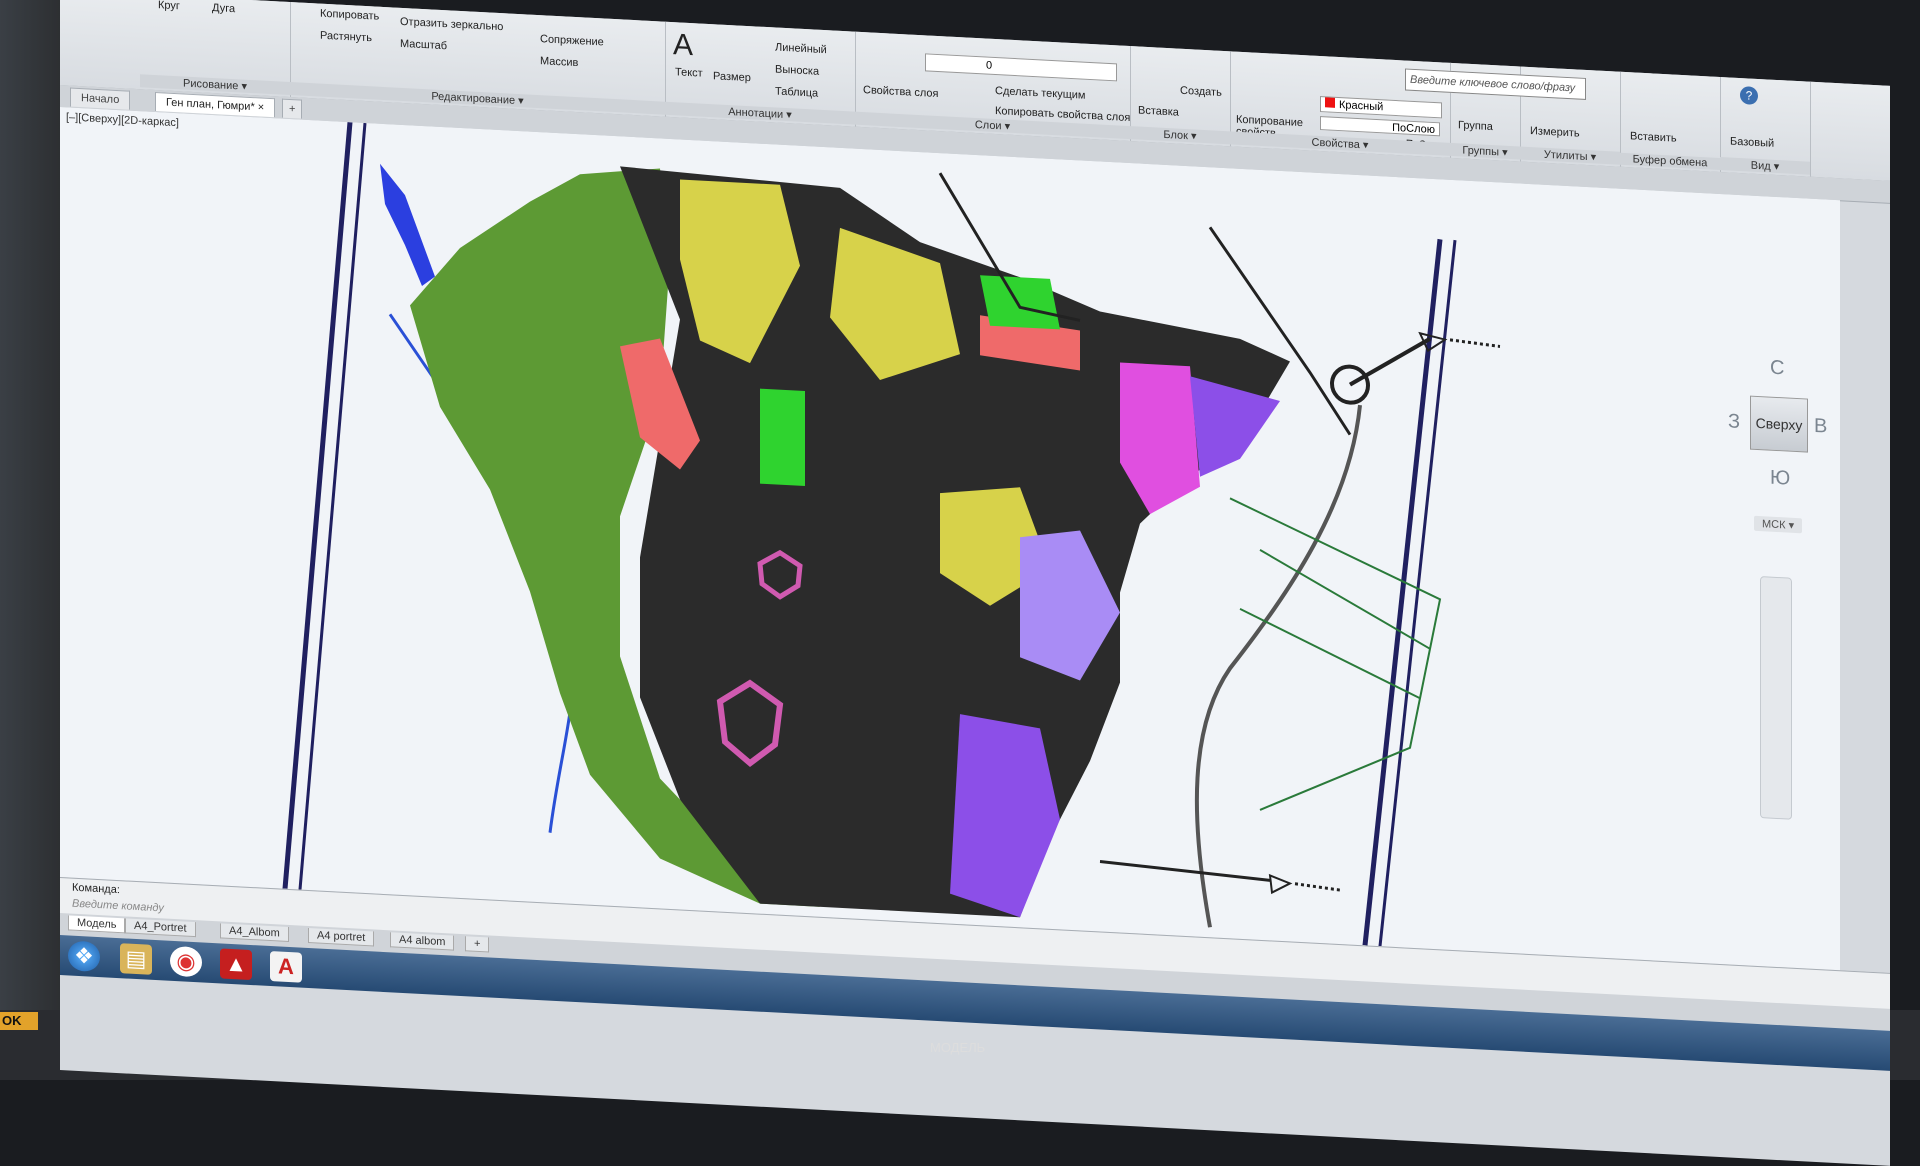 The height and width of the screenshot is (1166, 1920). What do you see at coordinates (261, 107) in the screenshot?
I see `close-tab-icon: ×` at bounding box center [261, 107].